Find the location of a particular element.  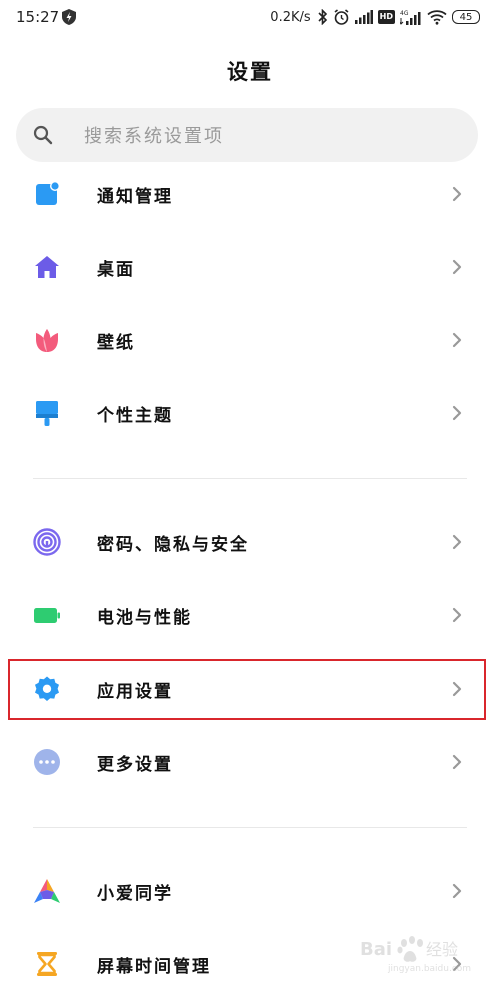

battery-indicator: 45 is located at coordinates (466, 17).